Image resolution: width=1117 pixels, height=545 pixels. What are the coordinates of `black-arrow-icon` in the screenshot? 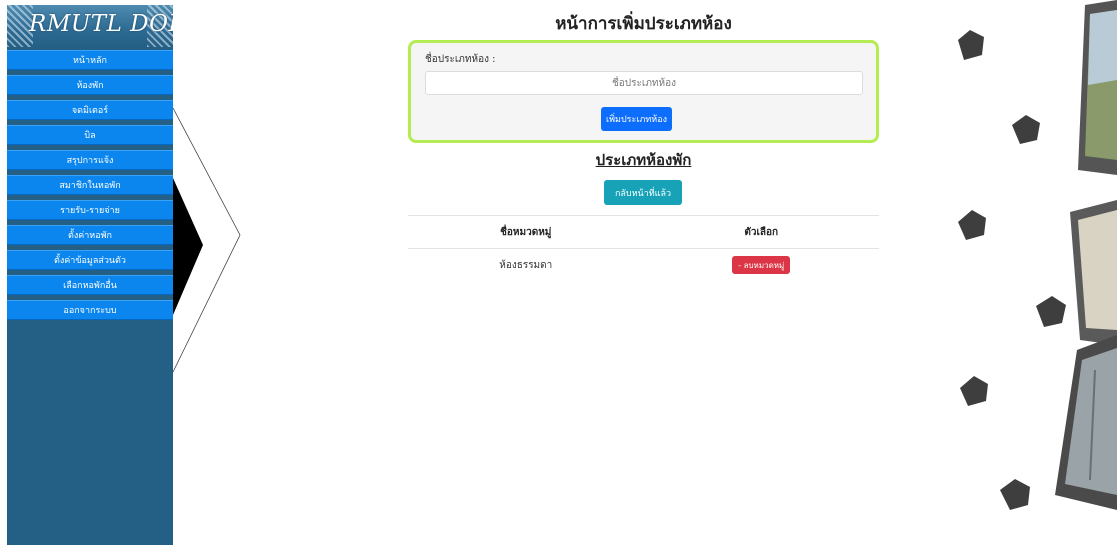 It's located at (188, 246).